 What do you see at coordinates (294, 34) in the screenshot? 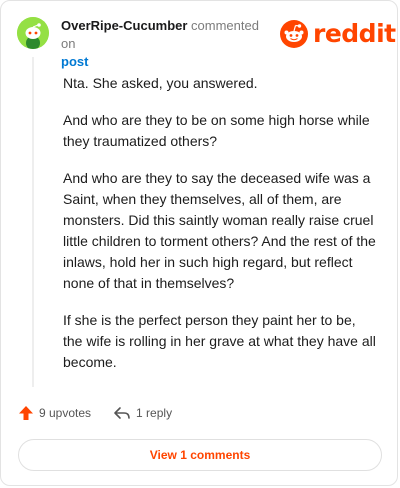
I see `reddit-snoo-icon` at bounding box center [294, 34].